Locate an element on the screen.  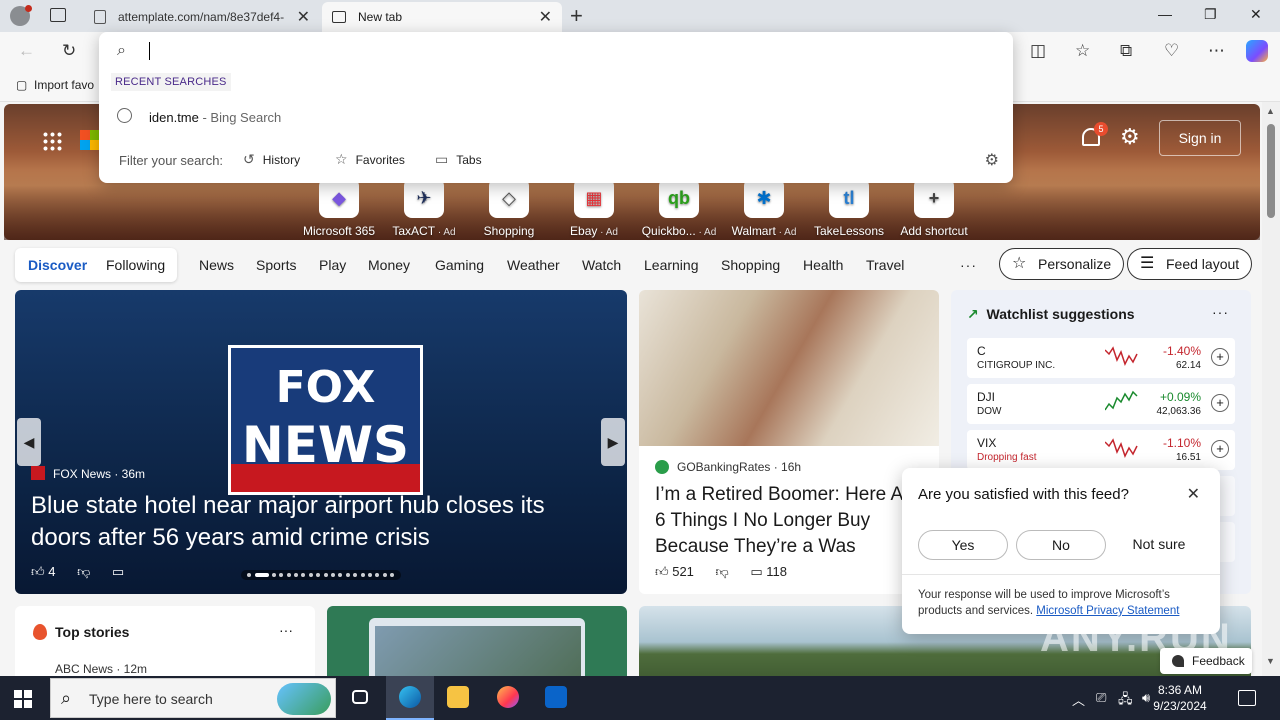
taskbar-search: ⌕ Type here to search is located at coordinates (193, 698).